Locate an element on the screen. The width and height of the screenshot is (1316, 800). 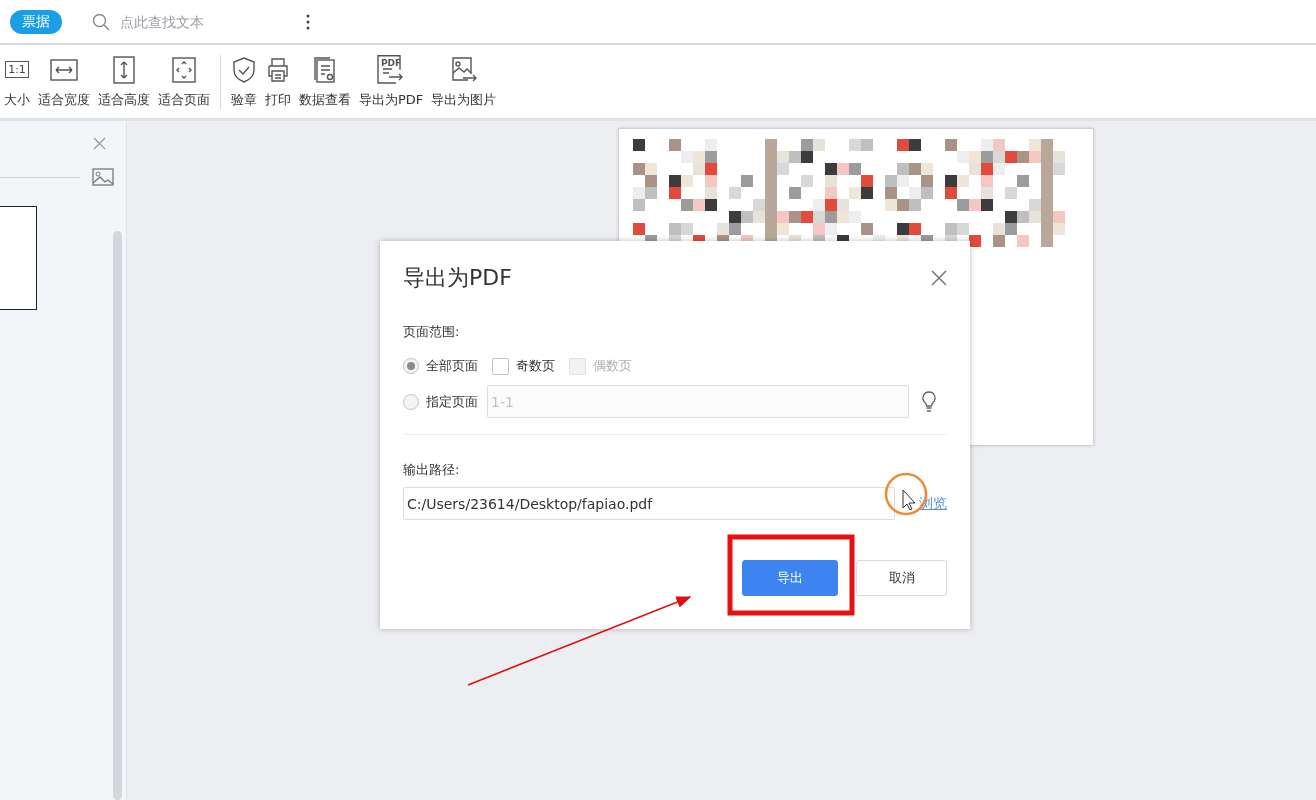
section-label: 输出路径: is located at coordinates (431, 469).